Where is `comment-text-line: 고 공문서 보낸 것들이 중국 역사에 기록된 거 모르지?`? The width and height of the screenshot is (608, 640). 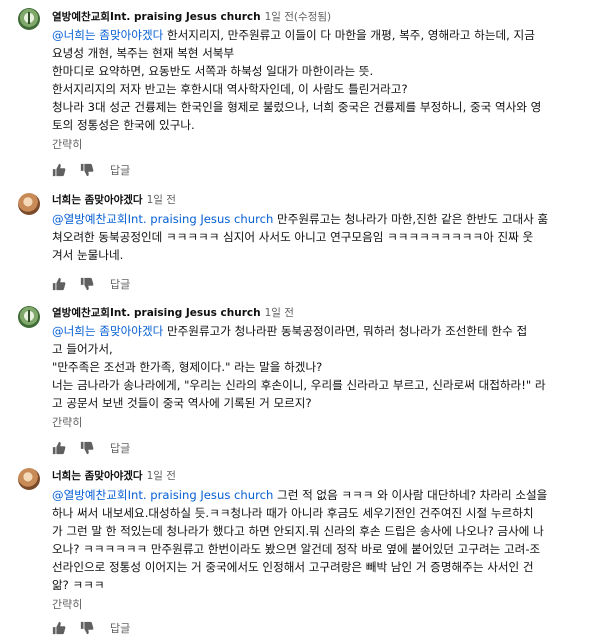
comment-text-line: 고 공문서 보낸 것들이 중국 역사에 기록된 거 모르지? is located at coordinates (182, 403).